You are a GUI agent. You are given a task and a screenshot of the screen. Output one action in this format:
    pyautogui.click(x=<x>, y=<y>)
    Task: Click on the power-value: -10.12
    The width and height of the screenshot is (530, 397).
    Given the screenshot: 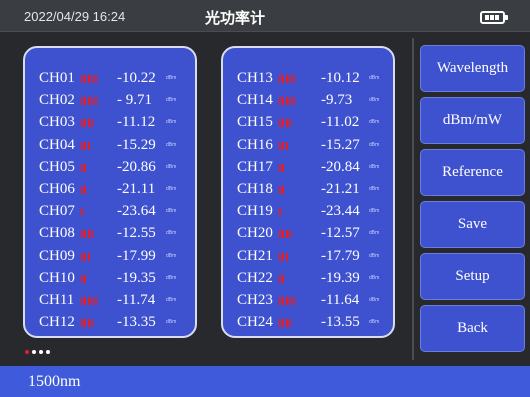 What is the action you would take?
    pyautogui.click(x=340, y=78)
    